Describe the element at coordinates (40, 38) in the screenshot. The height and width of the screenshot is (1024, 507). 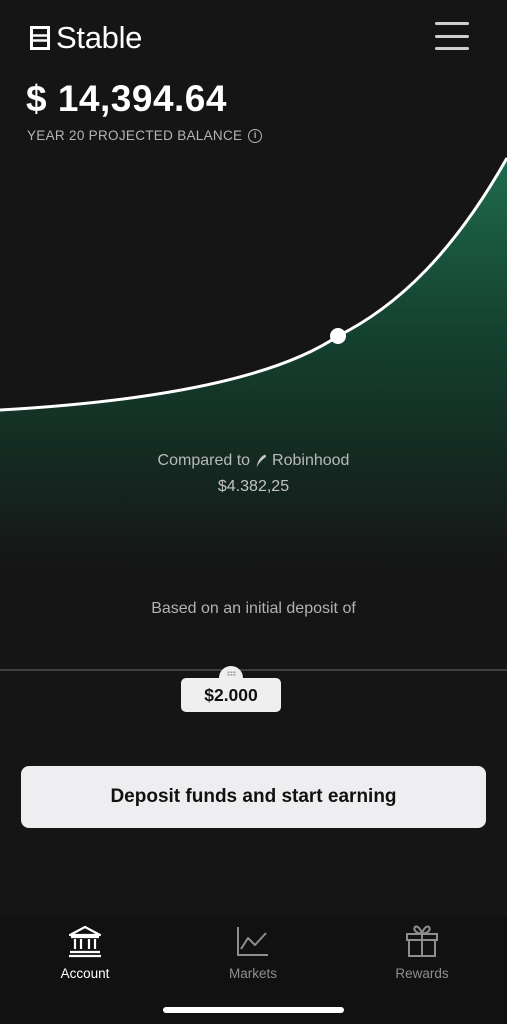
I see `stable-logo-icon` at that location.